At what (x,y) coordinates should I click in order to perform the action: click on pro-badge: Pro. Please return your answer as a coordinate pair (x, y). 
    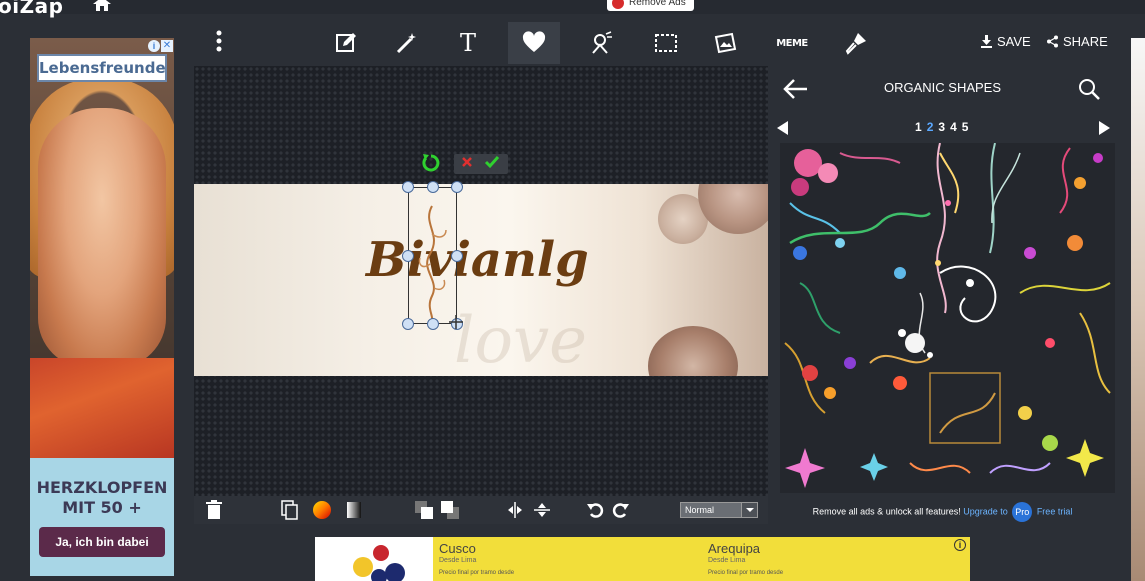
    Looking at the image, I should click on (1022, 512).